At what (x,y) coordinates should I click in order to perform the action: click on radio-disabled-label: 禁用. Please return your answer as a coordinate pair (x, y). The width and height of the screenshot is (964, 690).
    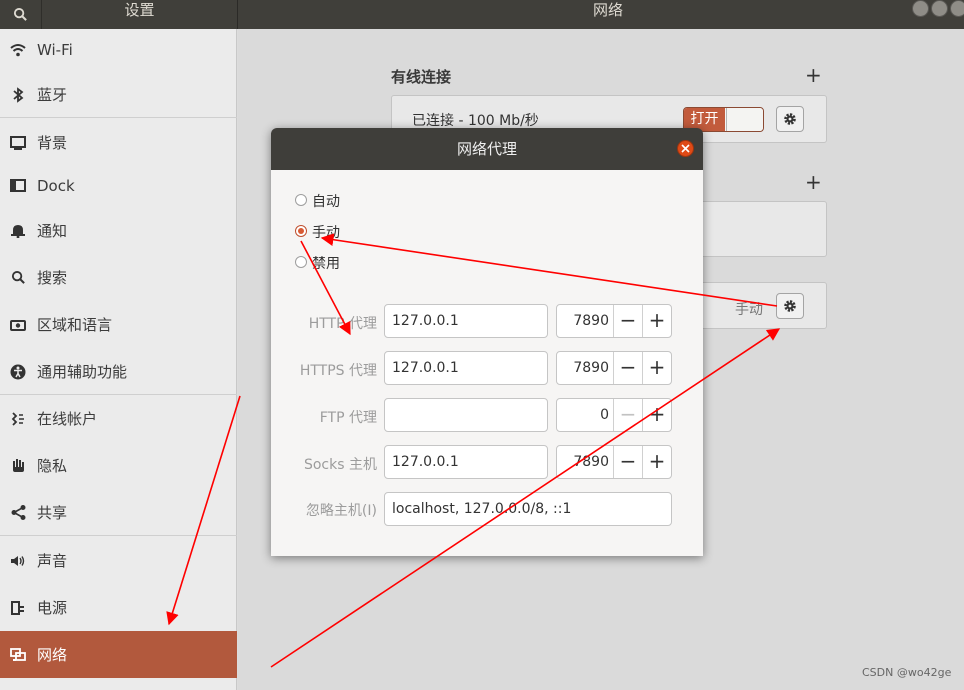
    Looking at the image, I should click on (326, 263).